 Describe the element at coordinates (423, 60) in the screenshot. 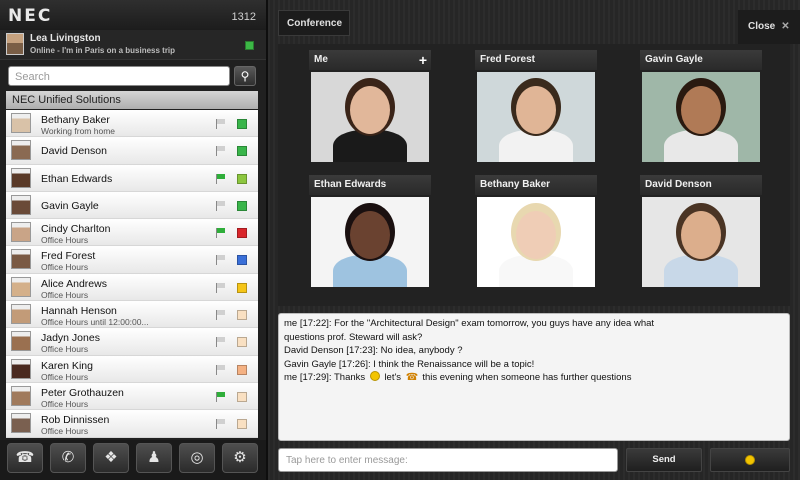

I see `add-participant-icon: +` at that location.